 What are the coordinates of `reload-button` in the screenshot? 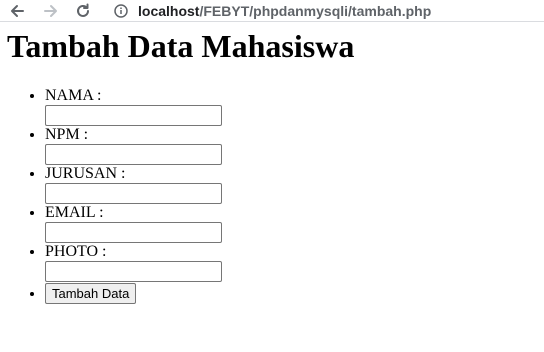 It's located at (83, 11).